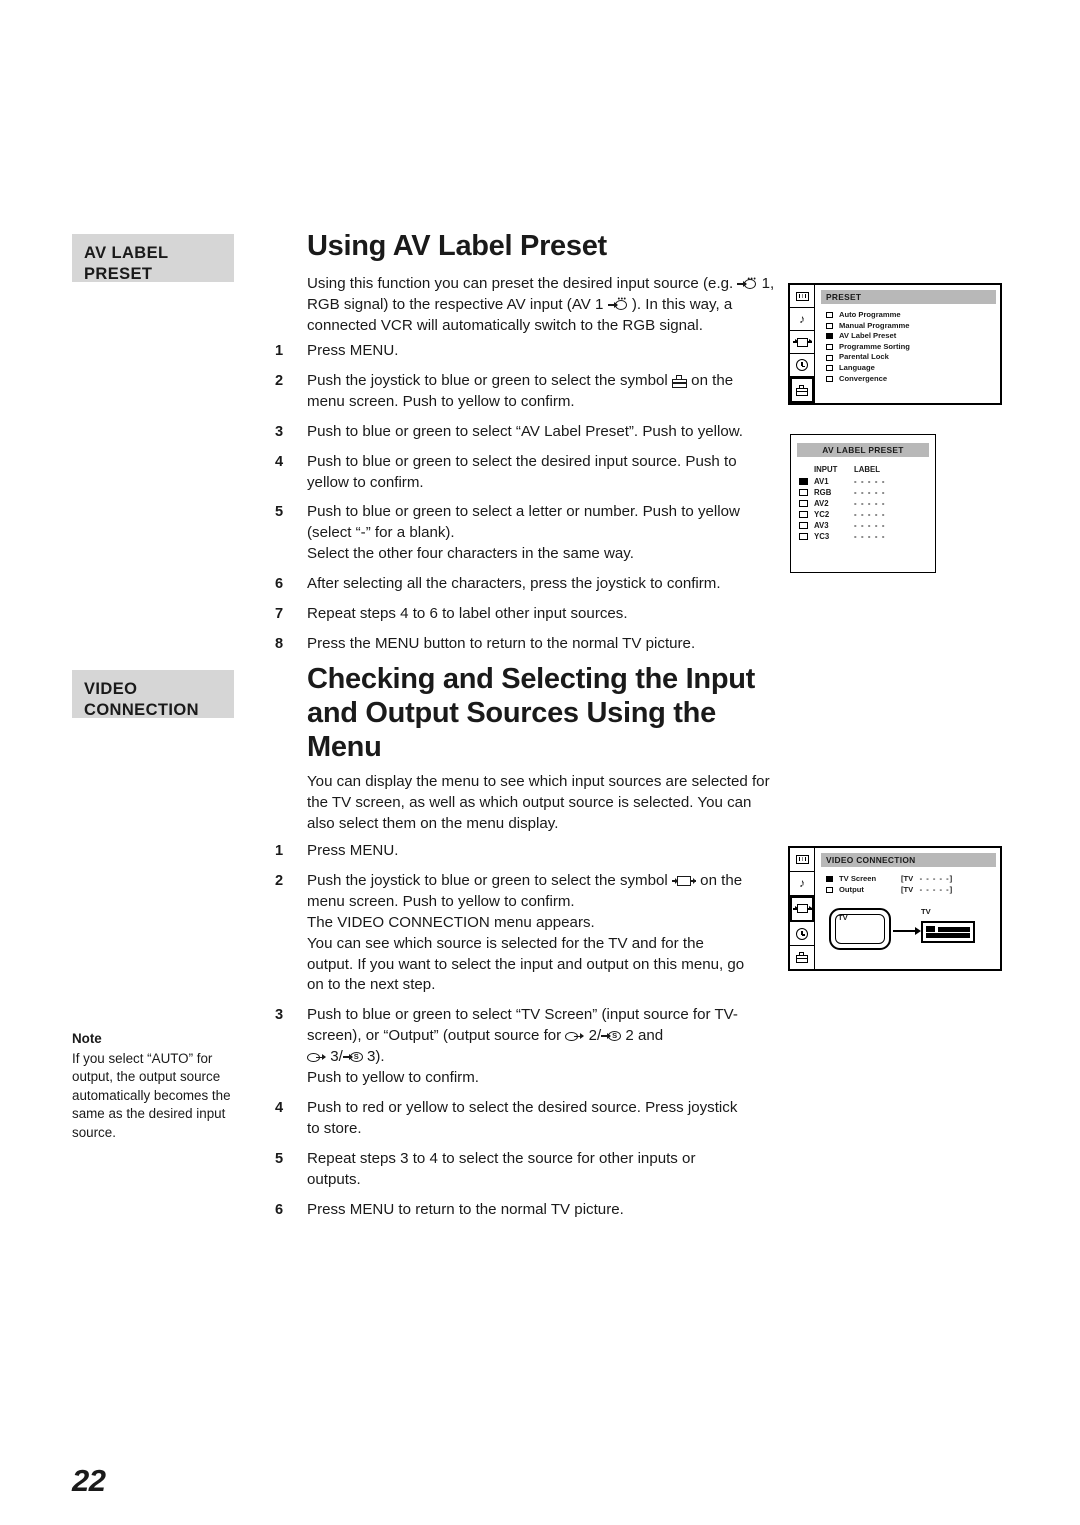  I want to click on section-label-line-2: PRESET, so click(118, 274).